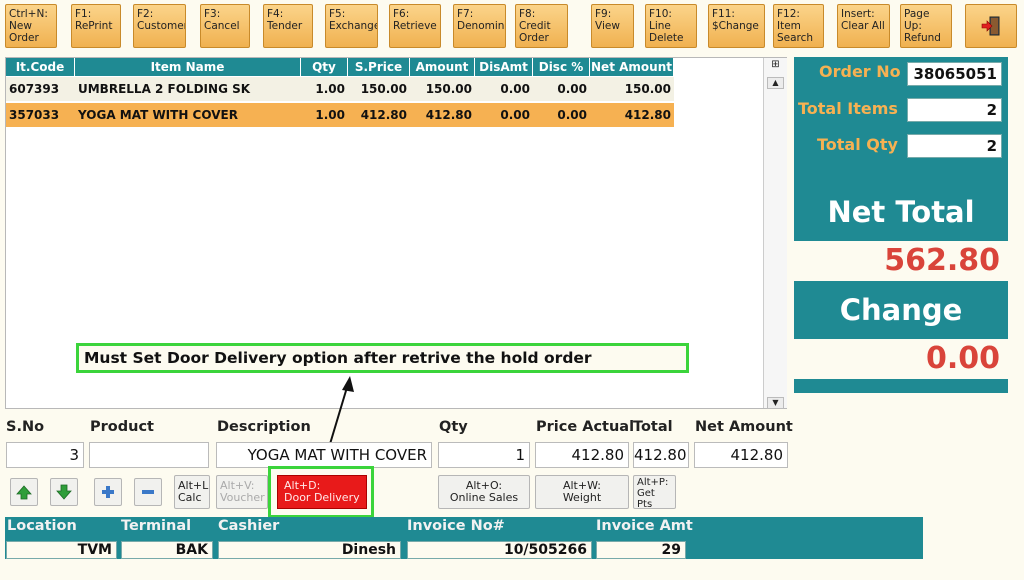  What do you see at coordinates (901, 212) in the screenshot?
I see `net-total-label: Net Total` at bounding box center [901, 212].